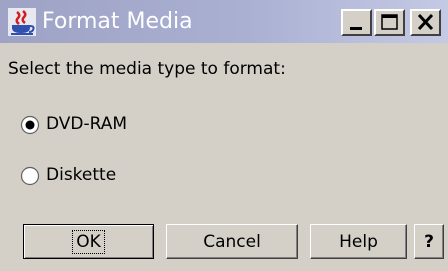  Describe the element at coordinates (30, 176) in the screenshot. I see `radio-unselected-icon` at that location.